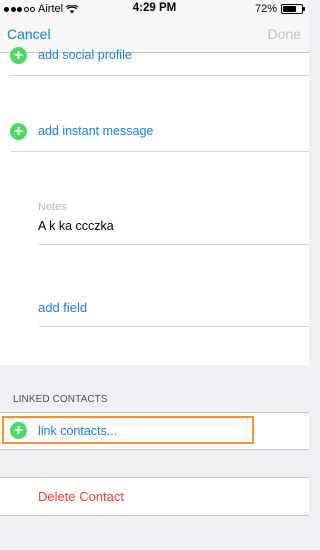 This screenshot has height=550, width=320. What do you see at coordinates (159, 55) in the screenshot?
I see `add-social-profile-row: + add social profile` at bounding box center [159, 55].